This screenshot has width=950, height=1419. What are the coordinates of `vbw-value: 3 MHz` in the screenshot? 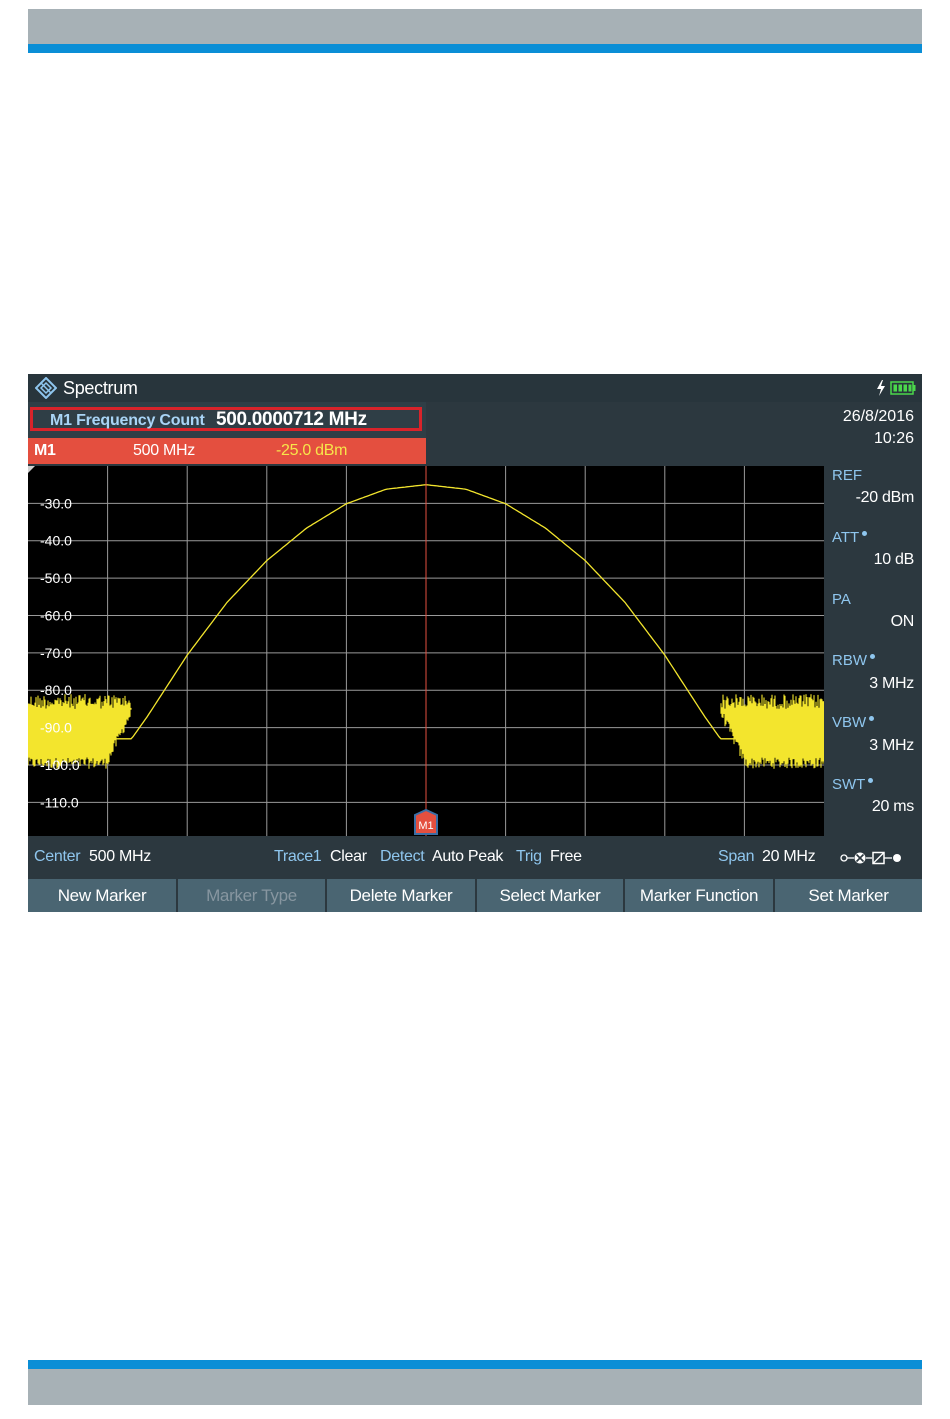 It's located at (891, 746).